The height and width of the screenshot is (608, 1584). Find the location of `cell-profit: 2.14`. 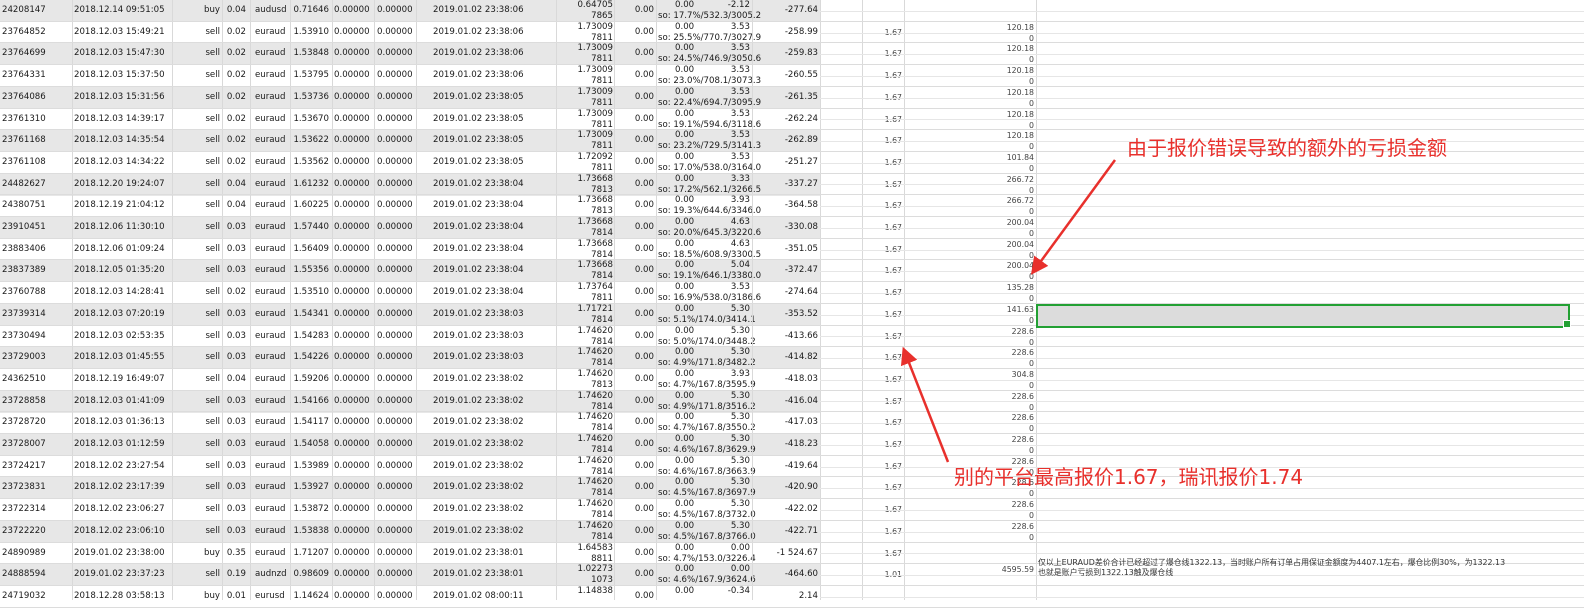

cell-profit: 2.14 is located at coordinates (789, 596).